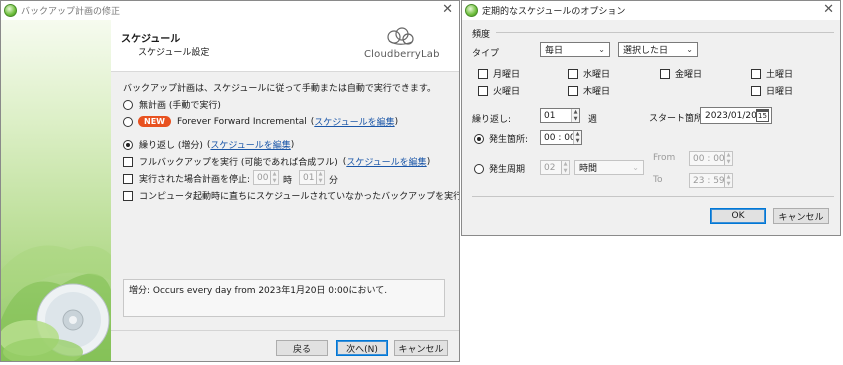 This screenshot has height=365, width=843. What do you see at coordinates (665, 73) in the screenshot?
I see `friday-checkbox` at bounding box center [665, 73].